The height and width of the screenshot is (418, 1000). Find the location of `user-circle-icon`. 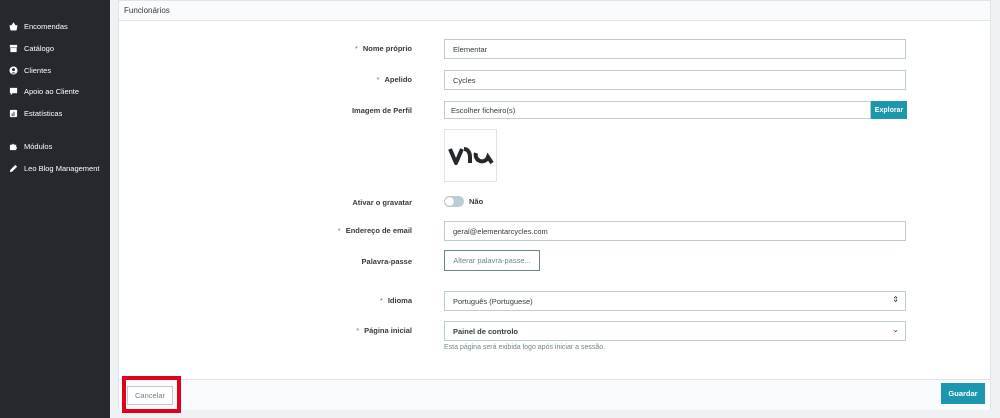

user-circle-icon is located at coordinates (13, 70).